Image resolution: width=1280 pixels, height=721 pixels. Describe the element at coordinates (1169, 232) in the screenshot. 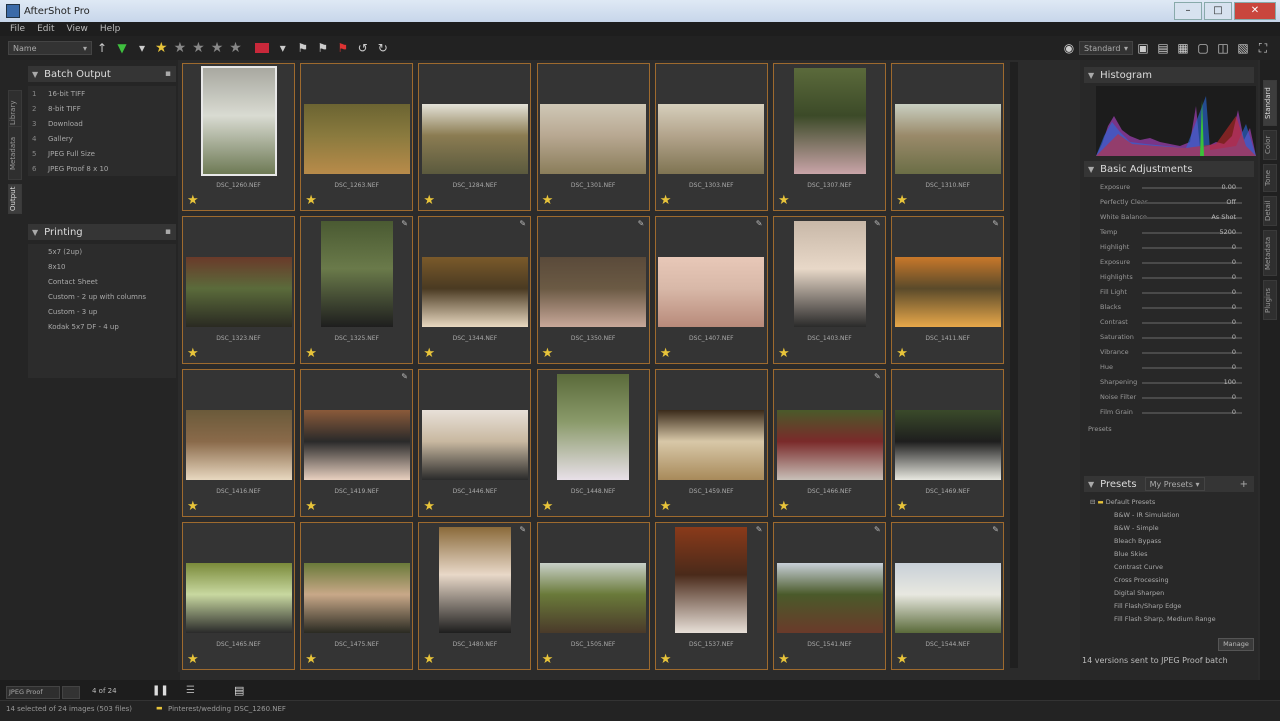

I see `adjustment-row: Temp 5200` at that location.